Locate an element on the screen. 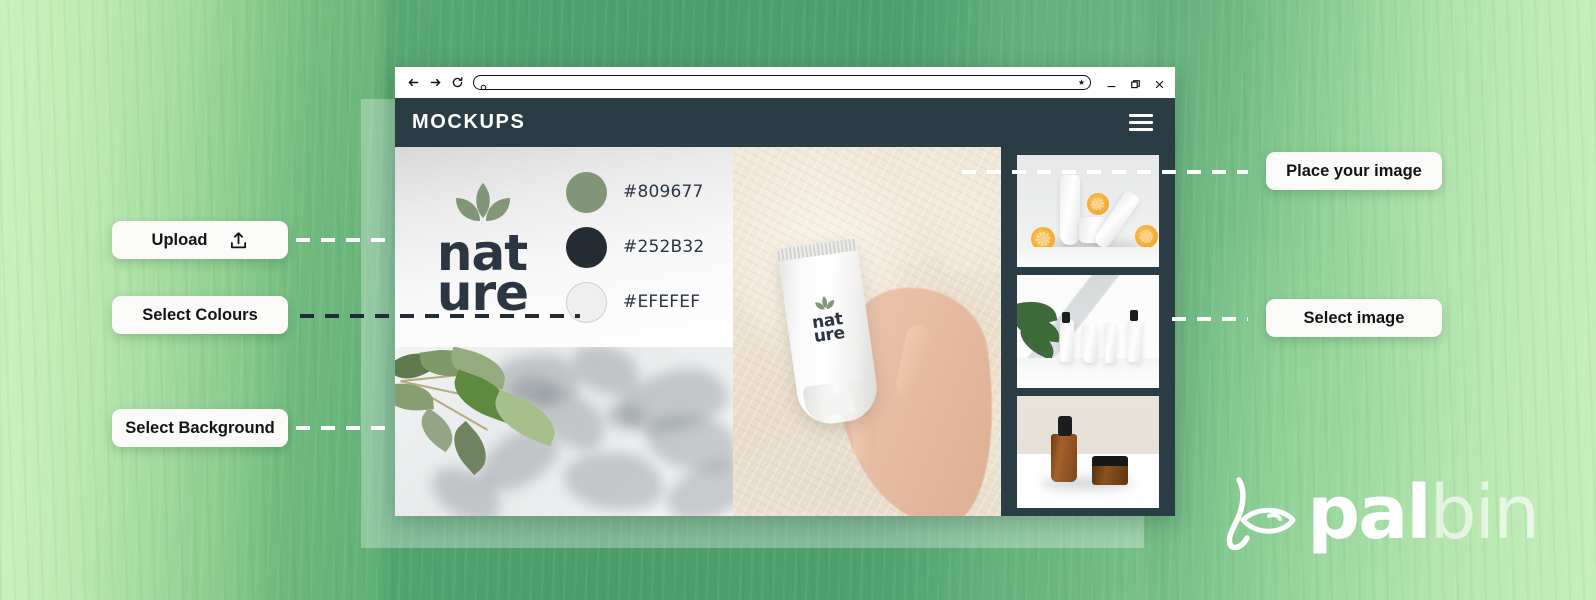 This screenshot has width=1596, height=600. app-header: MOCKUPS is located at coordinates (785, 122).